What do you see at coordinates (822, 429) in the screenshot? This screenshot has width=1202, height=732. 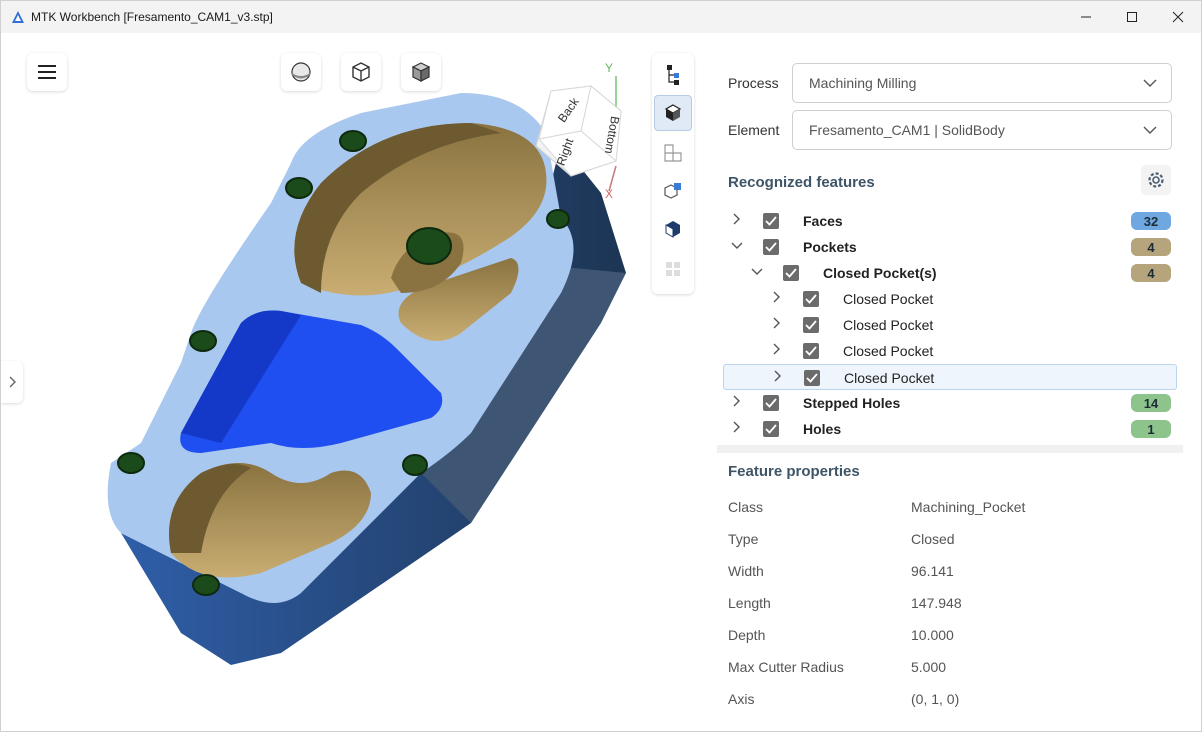 I see `tree-row-label: Holes` at bounding box center [822, 429].